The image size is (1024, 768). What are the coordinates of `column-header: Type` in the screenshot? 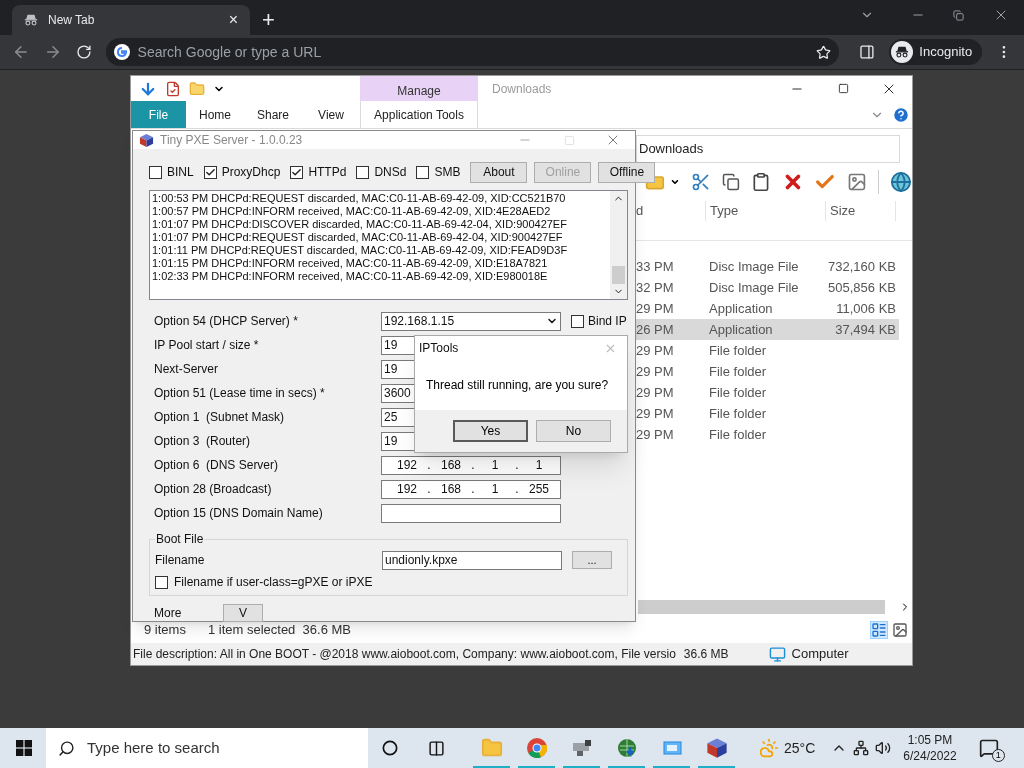 It's located at (766, 211).